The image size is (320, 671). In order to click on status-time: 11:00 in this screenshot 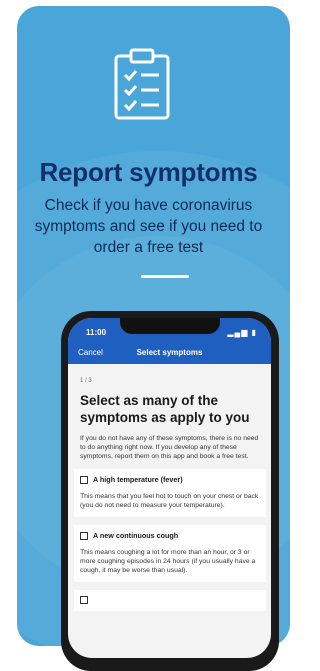, I will do `click(96, 332)`.